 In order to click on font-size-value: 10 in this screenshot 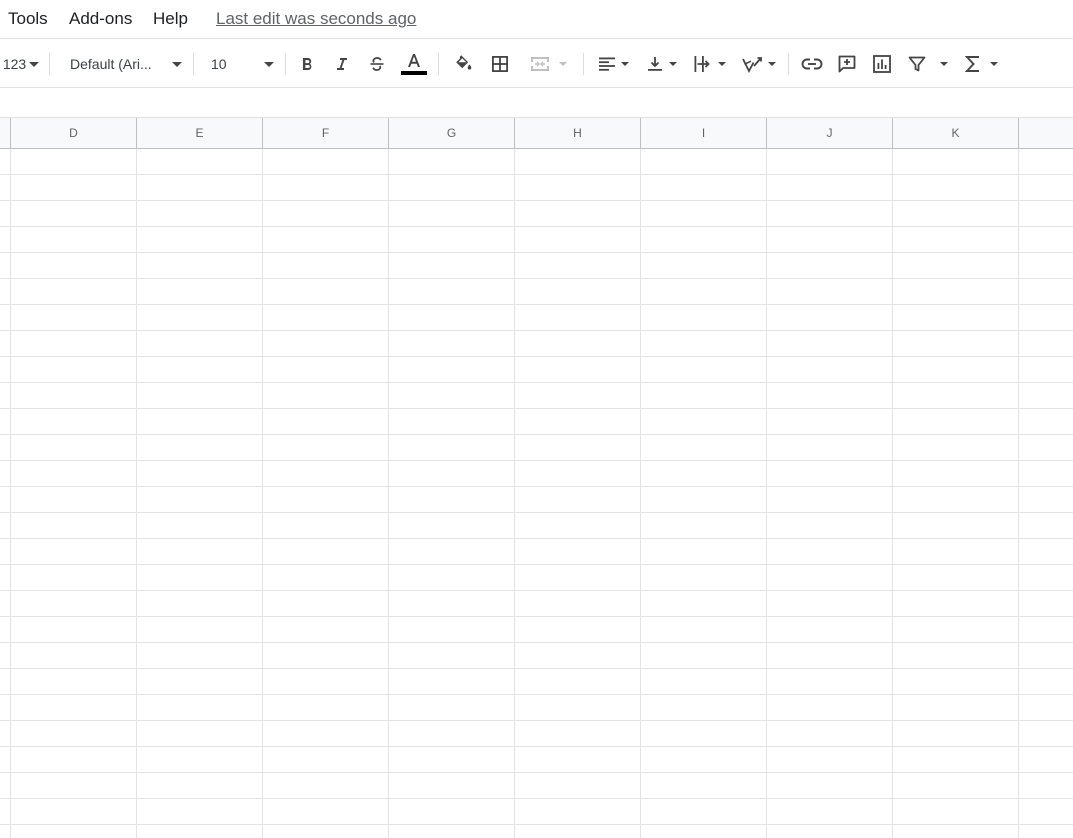, I will do `click(219, 64)`.